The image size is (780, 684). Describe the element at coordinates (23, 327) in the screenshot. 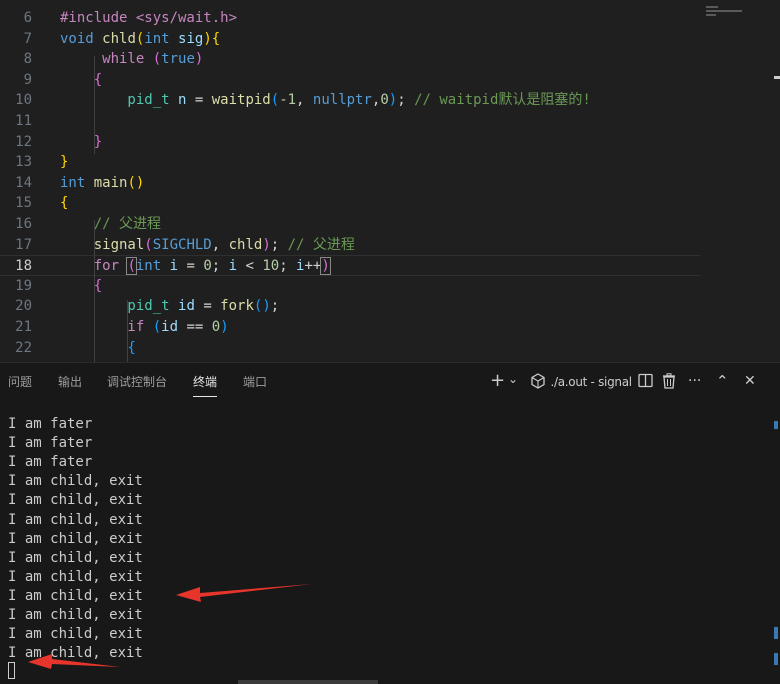

I see `line-number: 21` at that location.